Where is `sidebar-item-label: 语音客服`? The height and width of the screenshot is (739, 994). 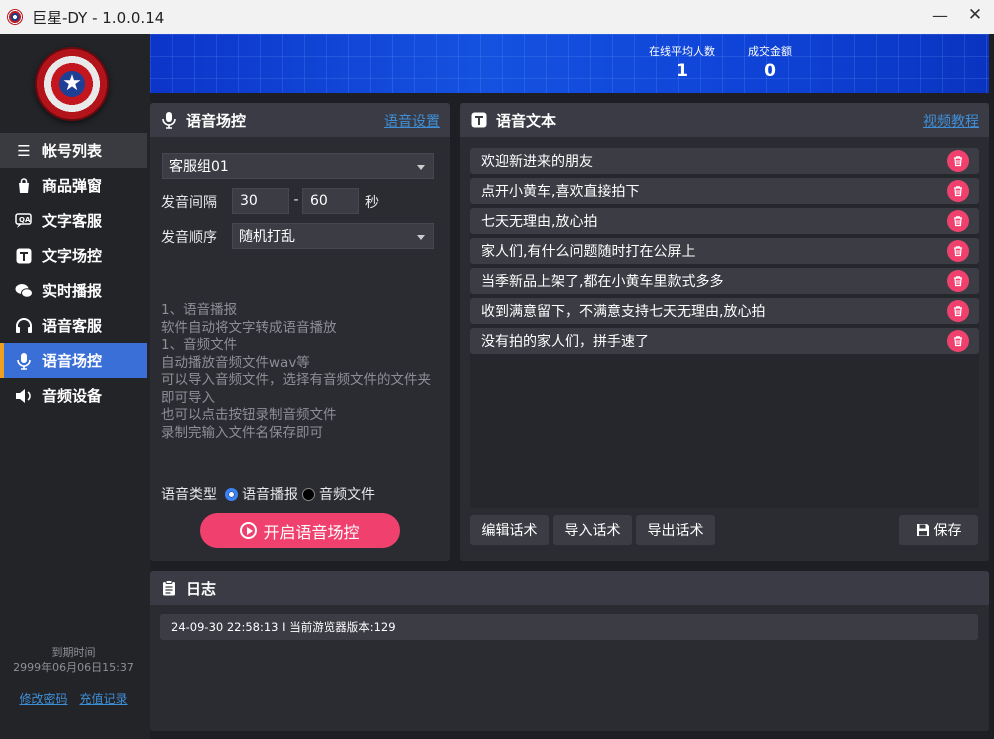
sidebar-item-label: 语音客服 is located at coordinates (72, 326).